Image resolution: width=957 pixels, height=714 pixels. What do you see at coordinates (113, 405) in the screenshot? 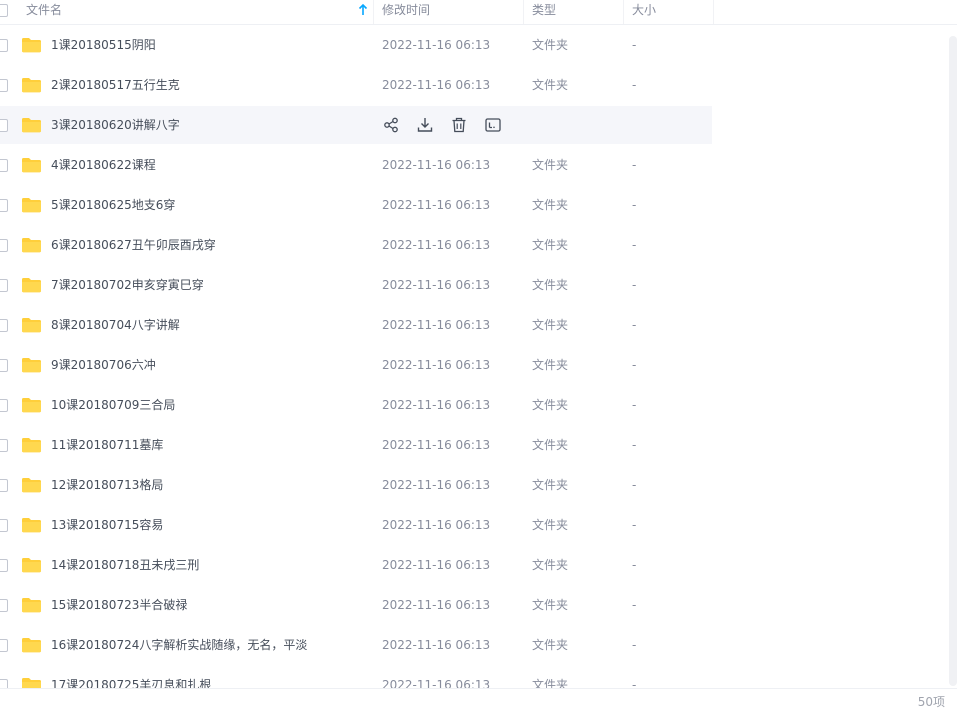
I see `file-name: 10课20180709三合局` at bounding box center [113, 405].